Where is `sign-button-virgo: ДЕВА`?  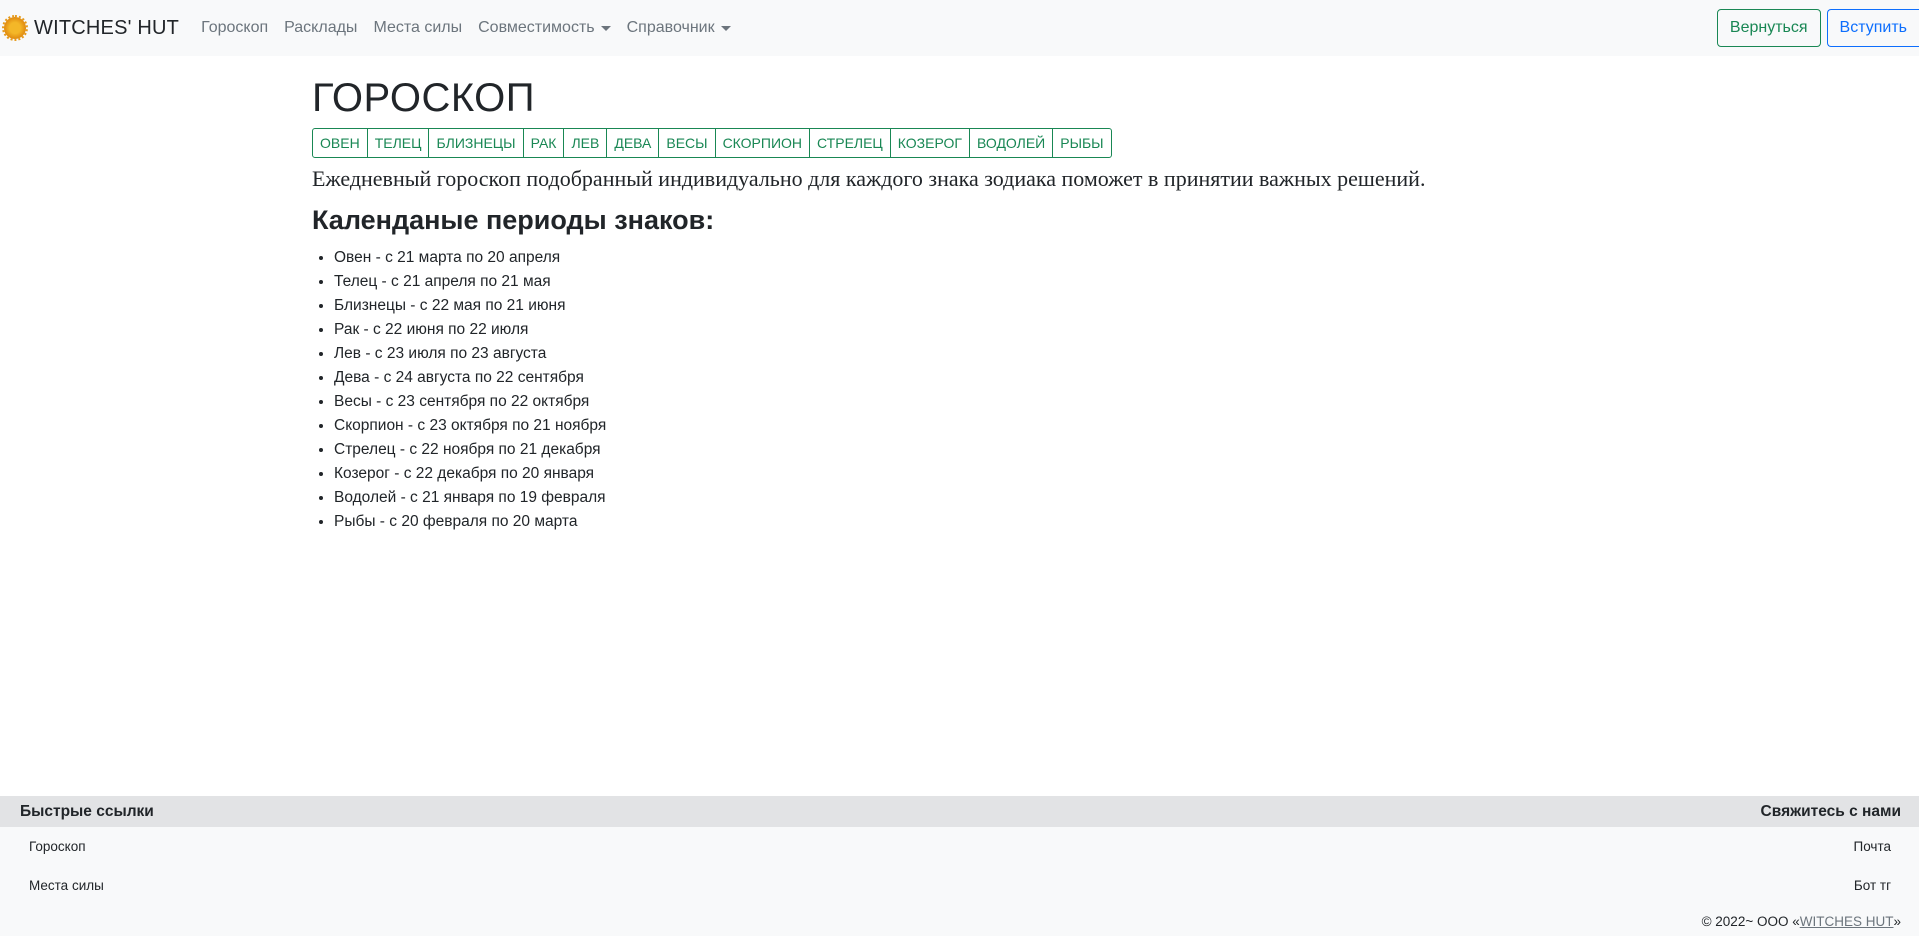
sign-button-virgo: ДЕВА is located at coordinates (633, 143).